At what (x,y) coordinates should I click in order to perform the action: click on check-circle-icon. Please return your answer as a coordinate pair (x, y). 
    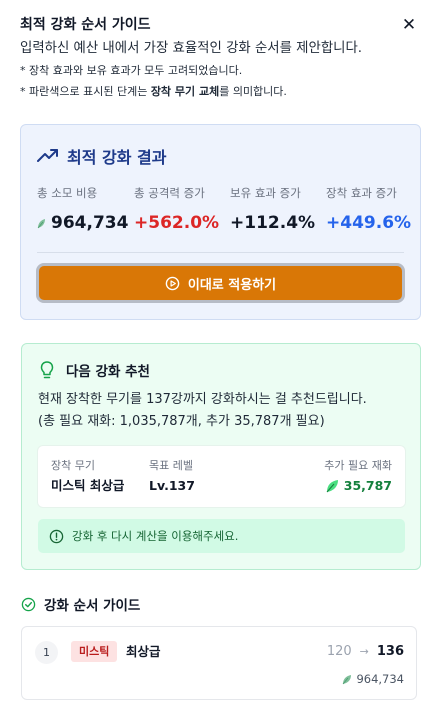
    Looking at the image, I should click on (28, 604).